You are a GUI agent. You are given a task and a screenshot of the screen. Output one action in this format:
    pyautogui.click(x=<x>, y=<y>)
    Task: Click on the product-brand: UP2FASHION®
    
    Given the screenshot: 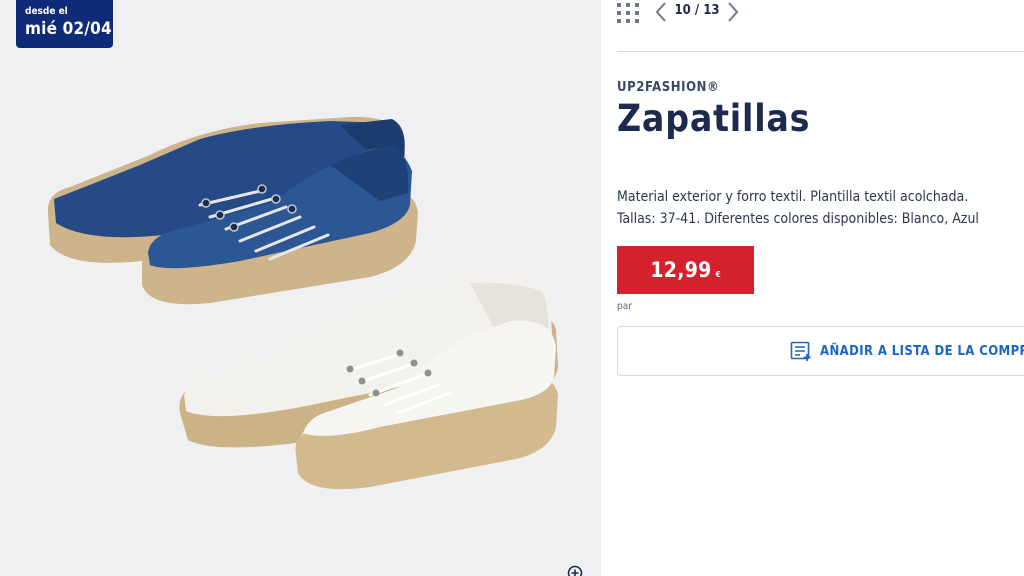 What is the action you would take?
    pyautogui.click(x=668, y=87)
    